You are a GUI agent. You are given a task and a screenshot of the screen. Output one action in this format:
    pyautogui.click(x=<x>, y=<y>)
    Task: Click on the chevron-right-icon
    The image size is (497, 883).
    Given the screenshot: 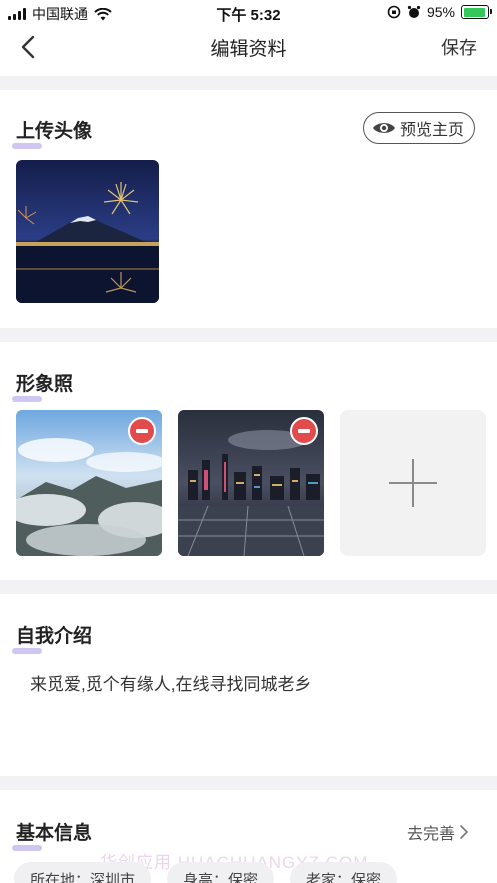 What is the action you would take?
    pyautogui.click(x=464, y=832)
    